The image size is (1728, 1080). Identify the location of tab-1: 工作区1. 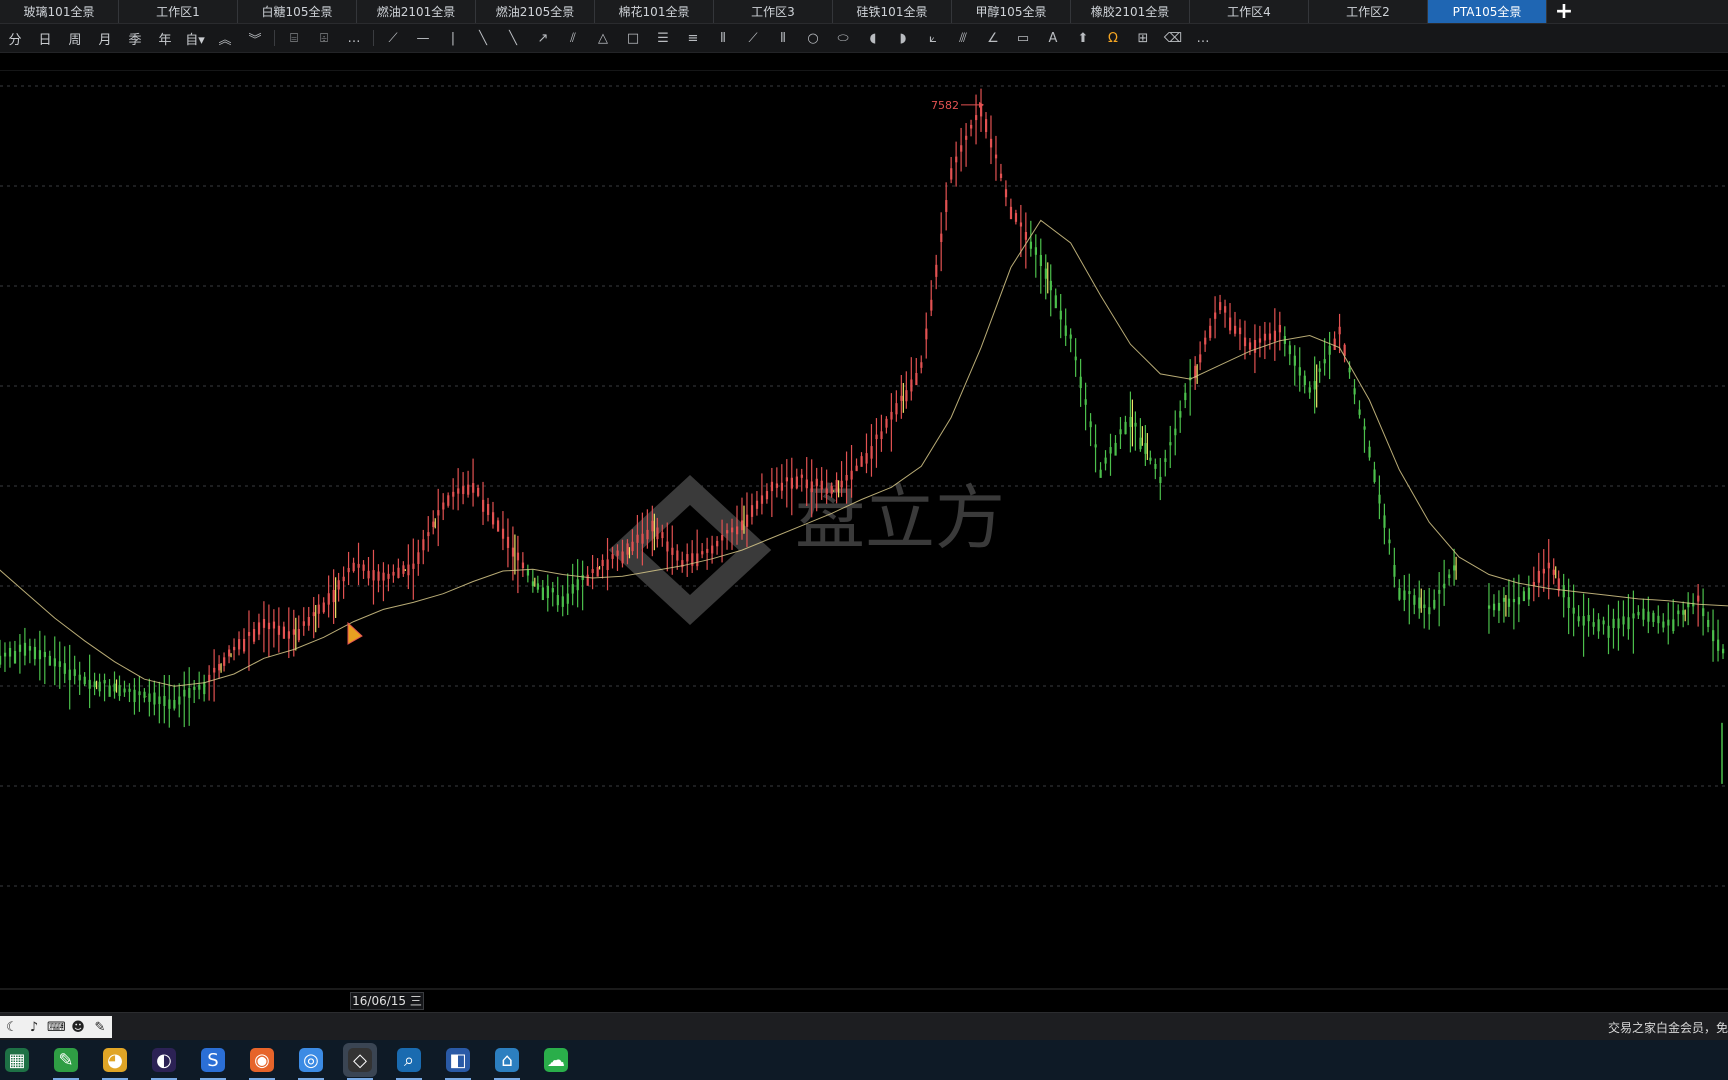
(178, 11).